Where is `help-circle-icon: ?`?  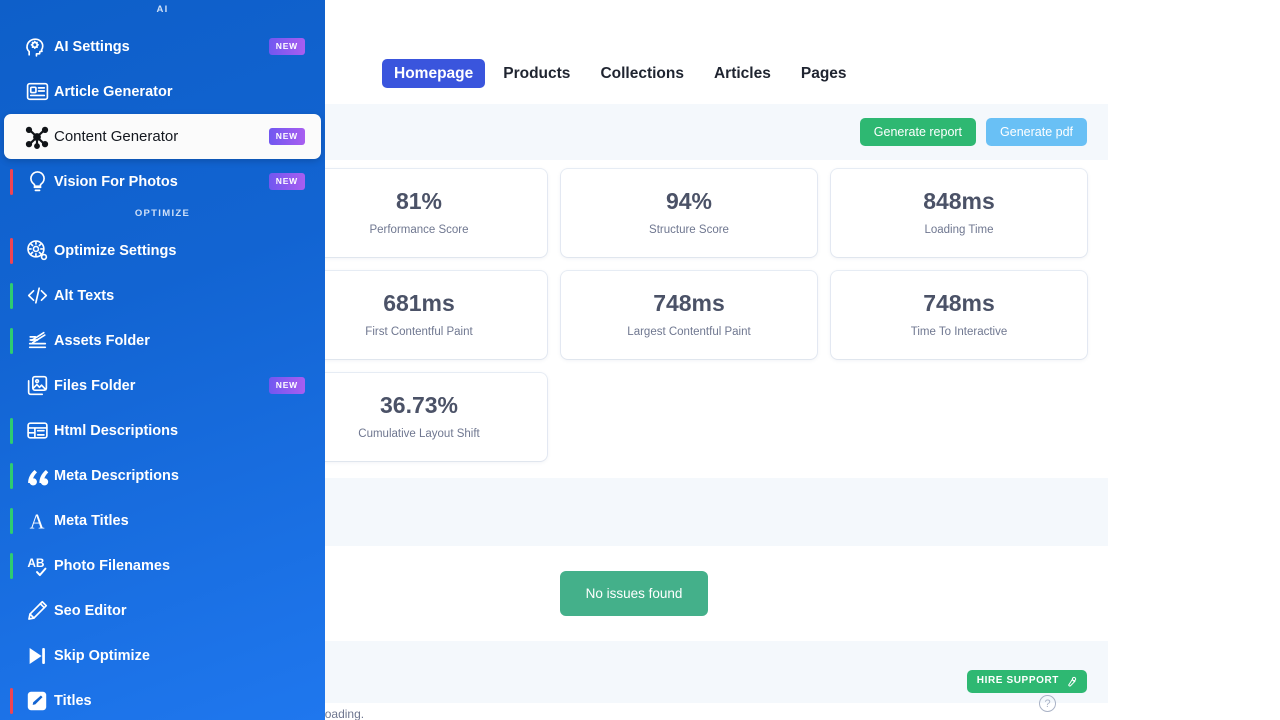
help-circle-icon: ? is located at coordinates (1047, 703).